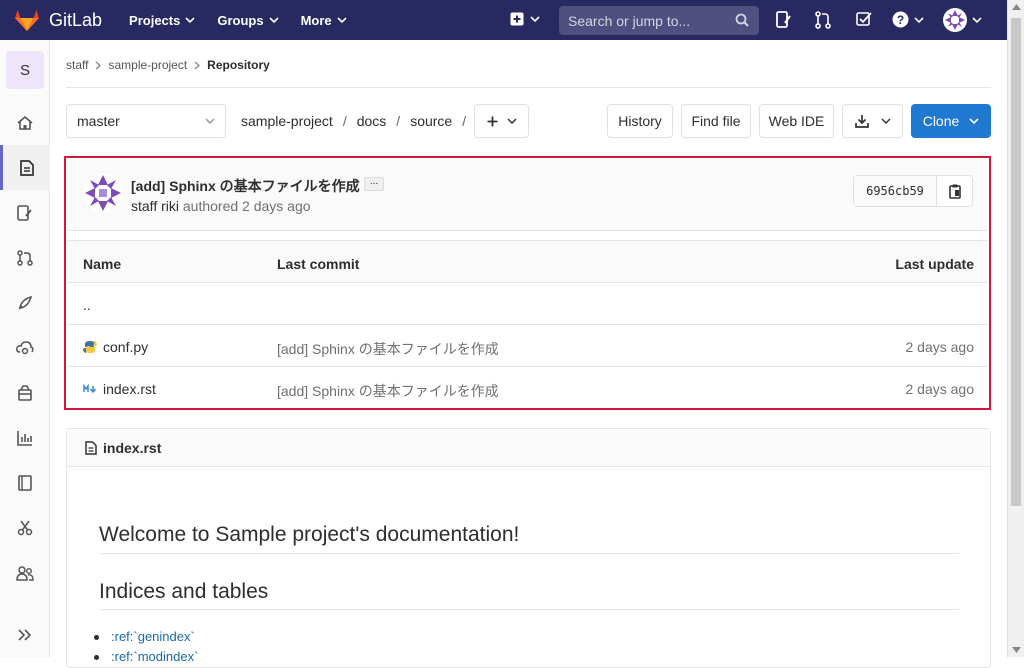 This screenshot has height=668, width=1024. I want to click on double-chevron-right-icon, so click(25, 634).